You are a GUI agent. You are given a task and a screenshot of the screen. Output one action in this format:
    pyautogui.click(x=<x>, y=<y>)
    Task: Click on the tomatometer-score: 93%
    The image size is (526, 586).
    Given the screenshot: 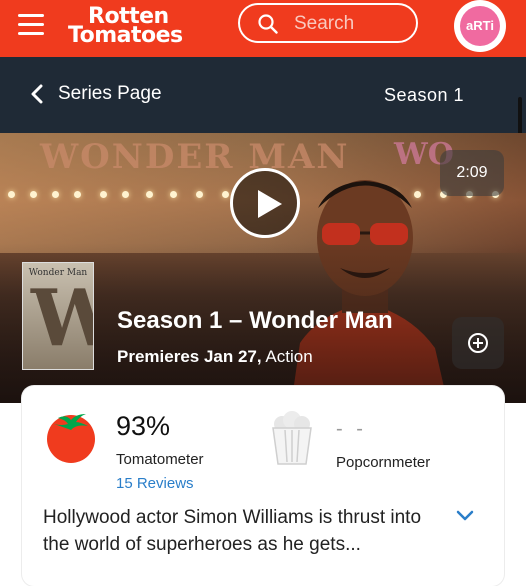 What is the action you would take?
    pyautogui.click(x=143, y=426)
    